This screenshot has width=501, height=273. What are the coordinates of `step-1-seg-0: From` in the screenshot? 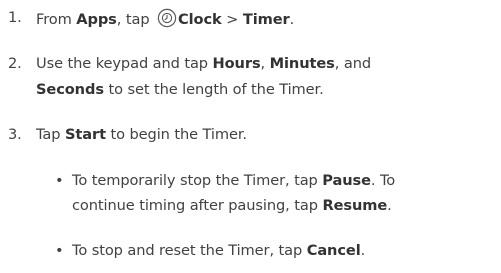 It's located at (56, 19).